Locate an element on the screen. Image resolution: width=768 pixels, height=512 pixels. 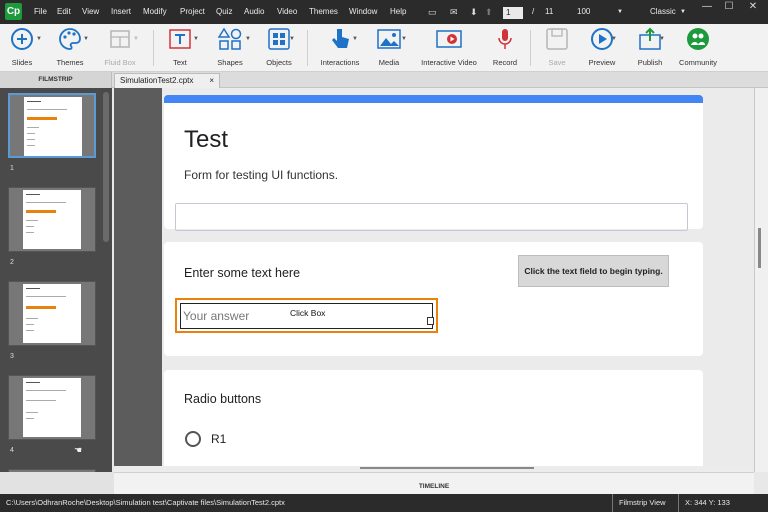
interactions-label: Interactions is located at coordinates (340, 62).